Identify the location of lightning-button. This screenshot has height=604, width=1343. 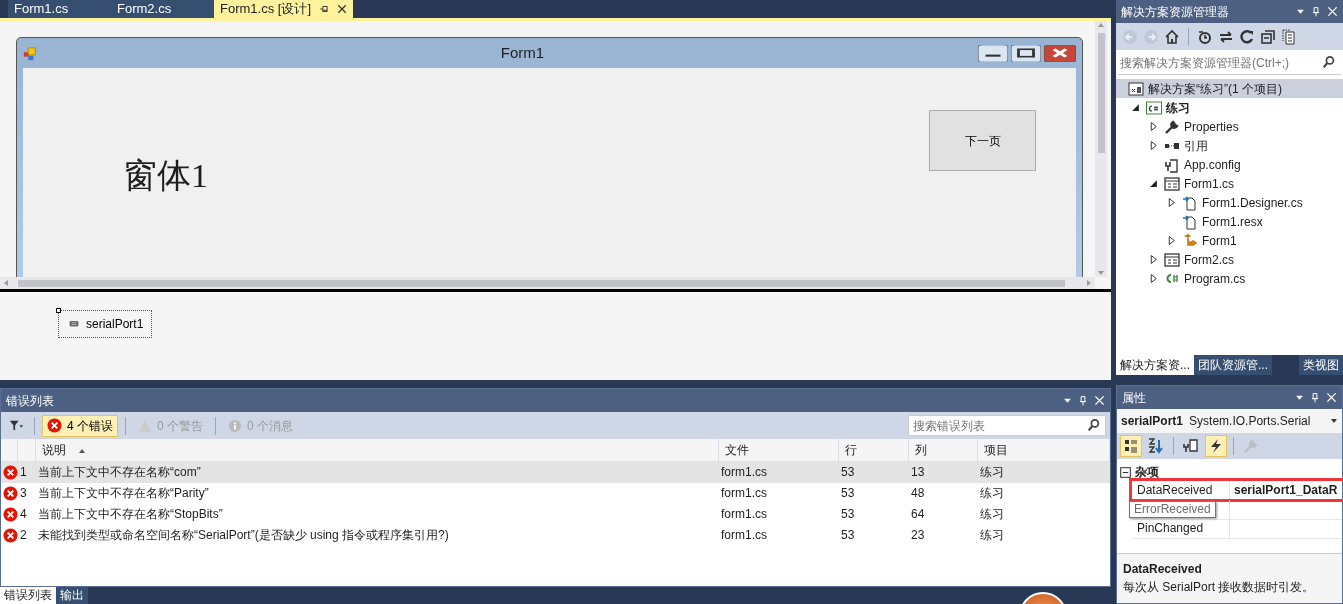
(1216, 446).